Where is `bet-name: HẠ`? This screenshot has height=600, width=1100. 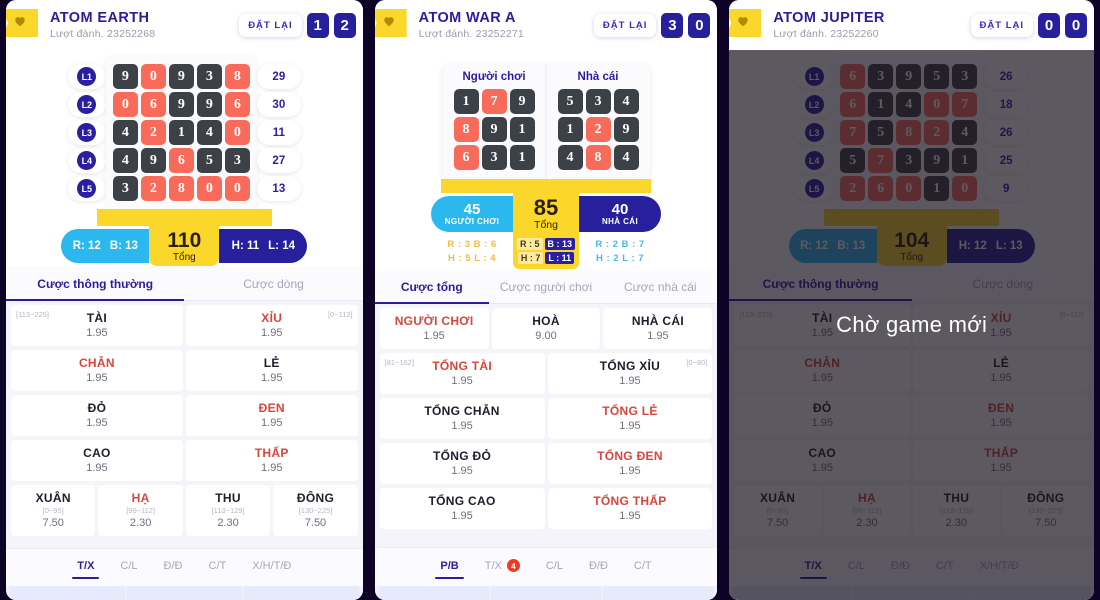 bet-name: HẠ is located at coordinates (140, 498).